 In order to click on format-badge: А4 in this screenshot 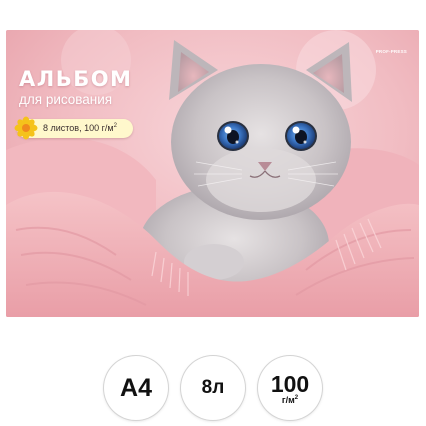, I will do `click(136, 388)`.